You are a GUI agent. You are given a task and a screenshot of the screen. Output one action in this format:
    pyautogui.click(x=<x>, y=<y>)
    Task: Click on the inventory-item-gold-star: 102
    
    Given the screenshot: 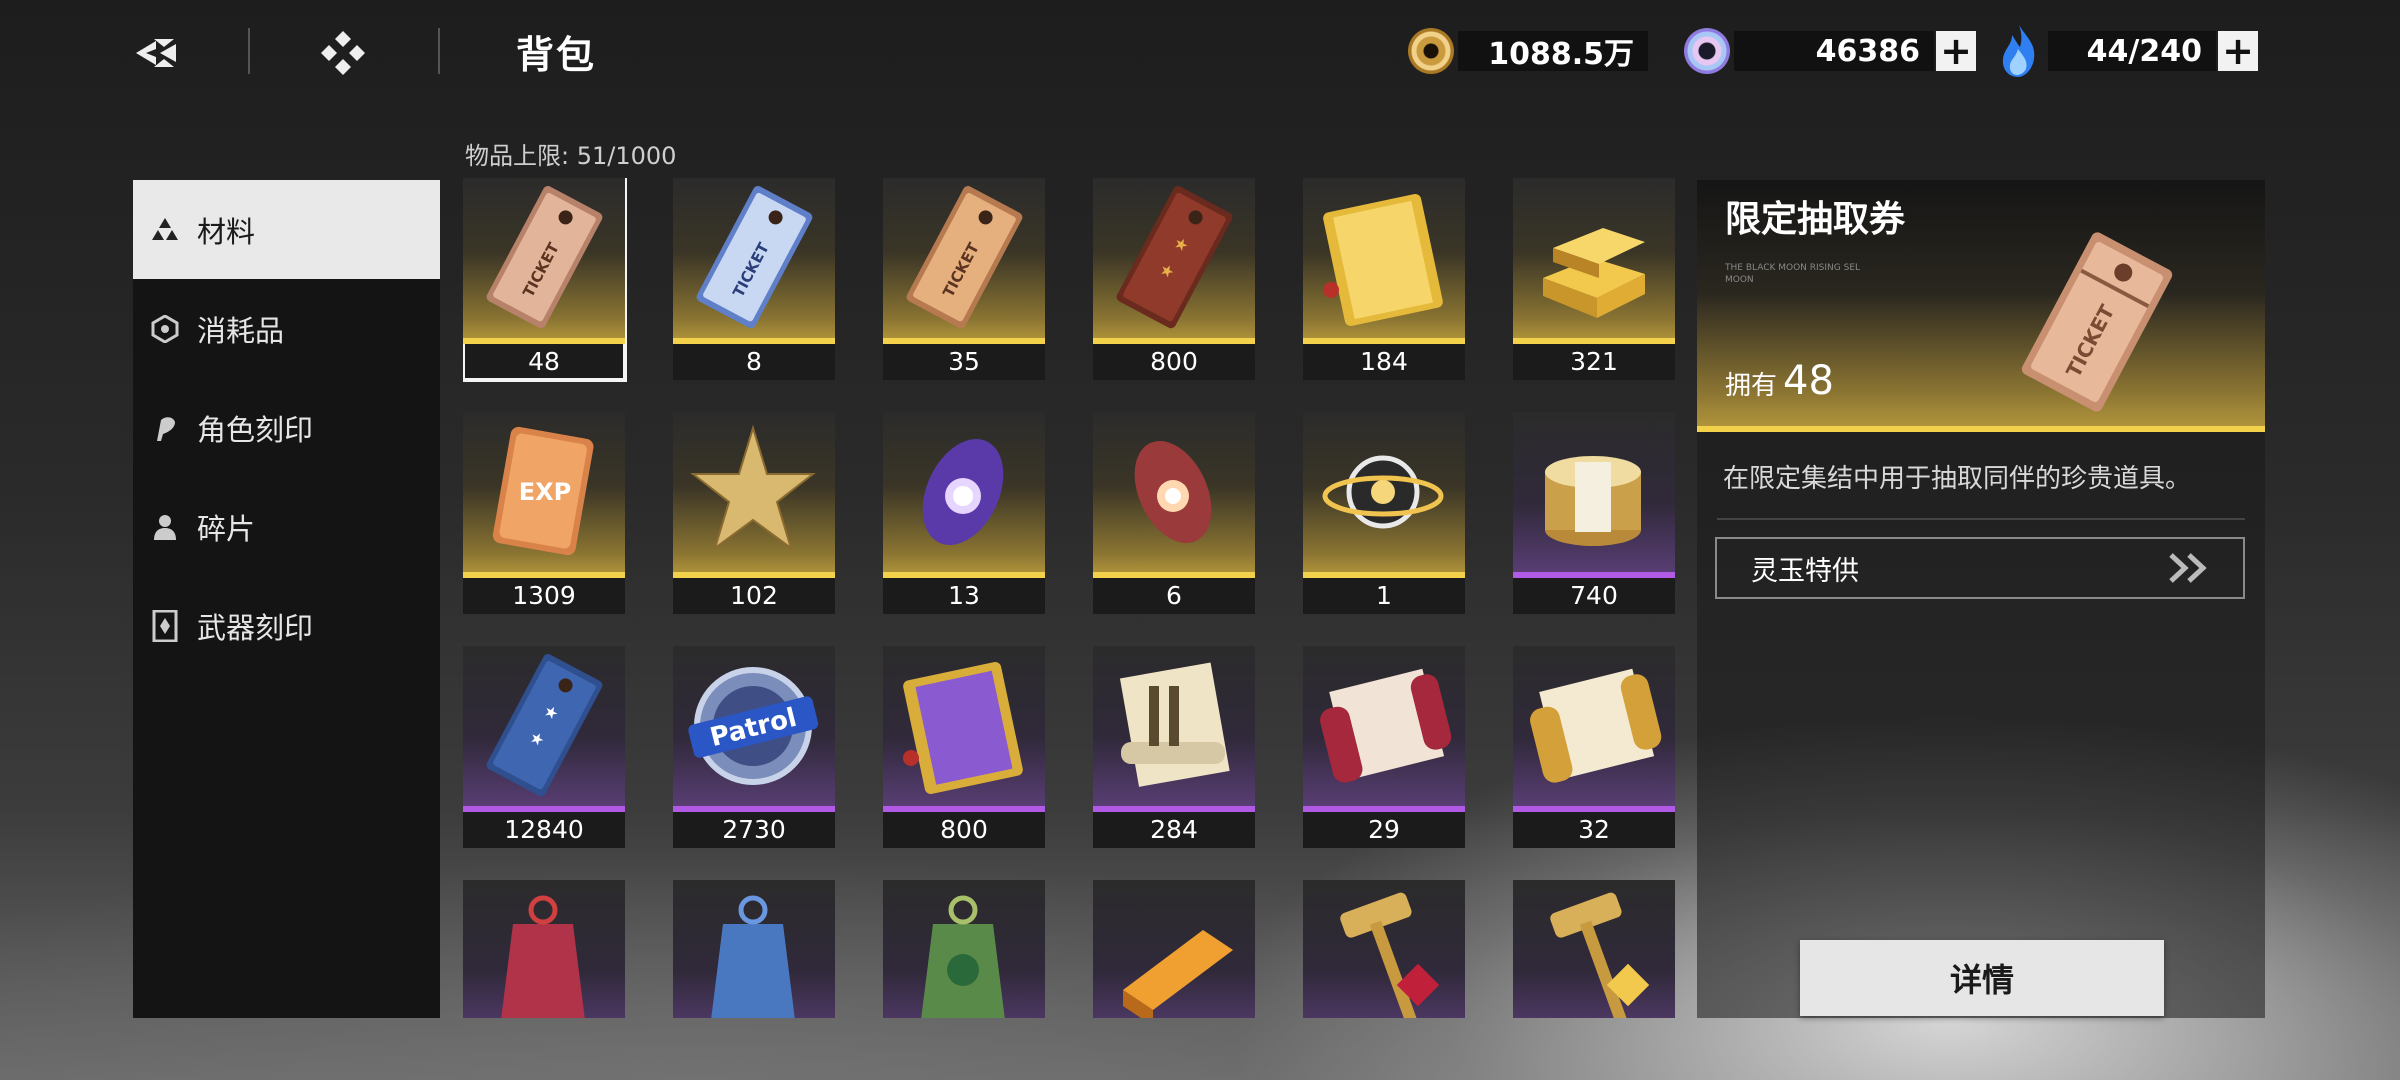 What is the action you would take?
    pyautogui.click(x=754, y=513)
    